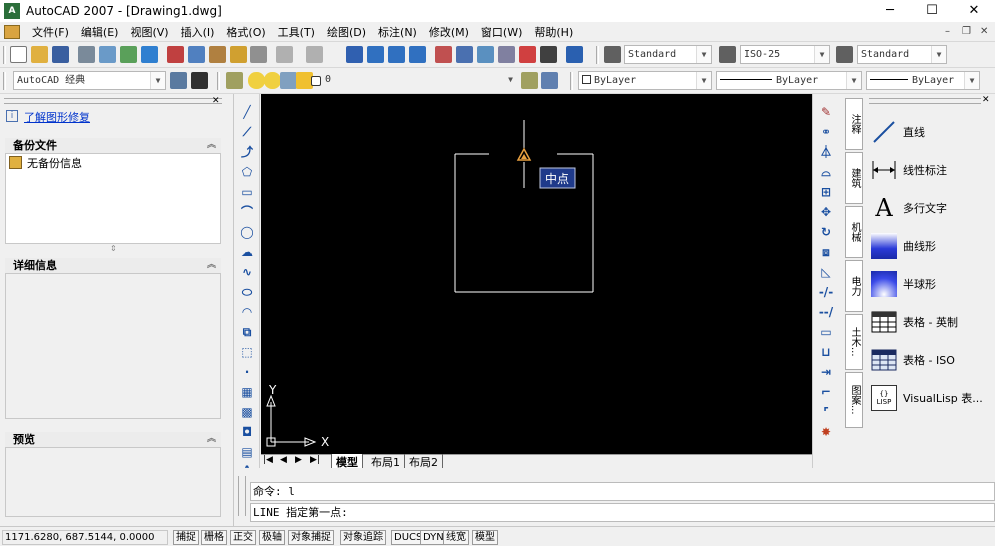 Image resolution: width=995 pixels, height=546 pixels. What do you see at coordinates (501, 32) in the screenshot?
I see `menu-window: 窗口(W)` at bounding box center [501, 32].